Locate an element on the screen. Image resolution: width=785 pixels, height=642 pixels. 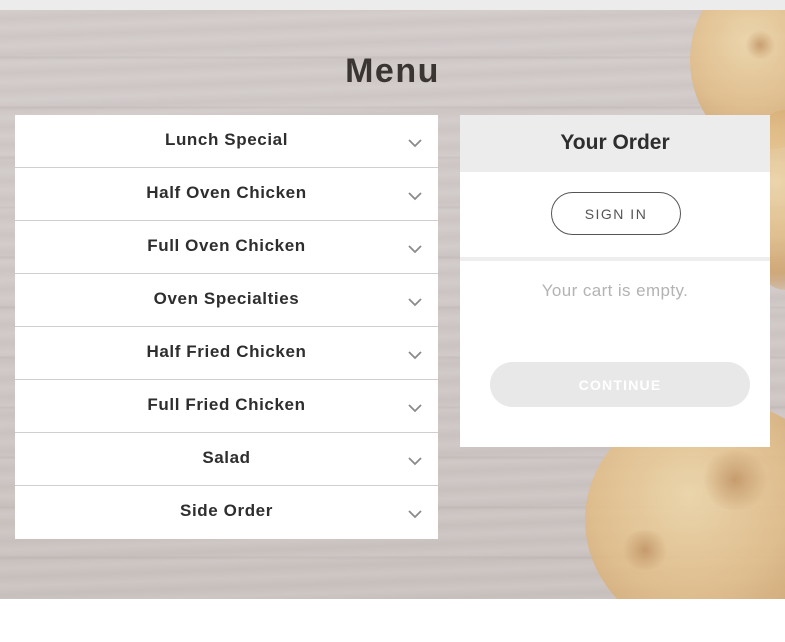
menu-category-label: Side Order is located at coordinates (226, 510).